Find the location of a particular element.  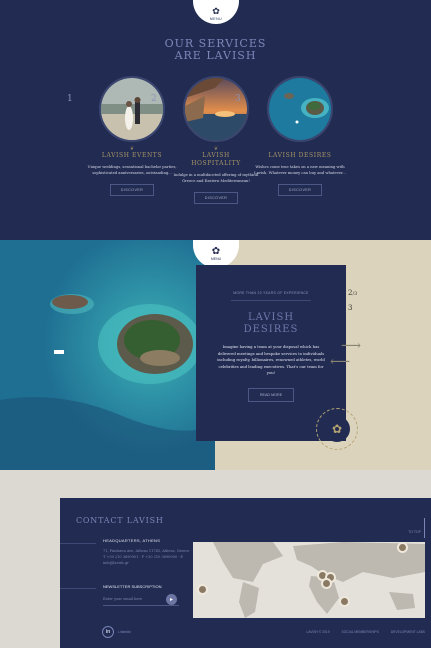

slide-pager: 2/3 3 is located at coordinates (352, 300).